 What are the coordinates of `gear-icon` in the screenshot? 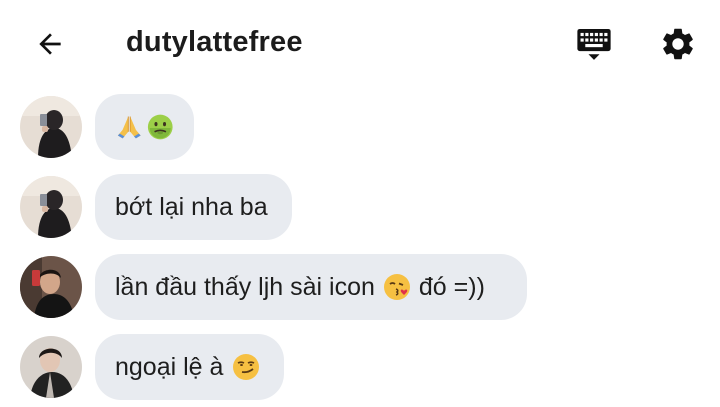 It's located at (678, 44).